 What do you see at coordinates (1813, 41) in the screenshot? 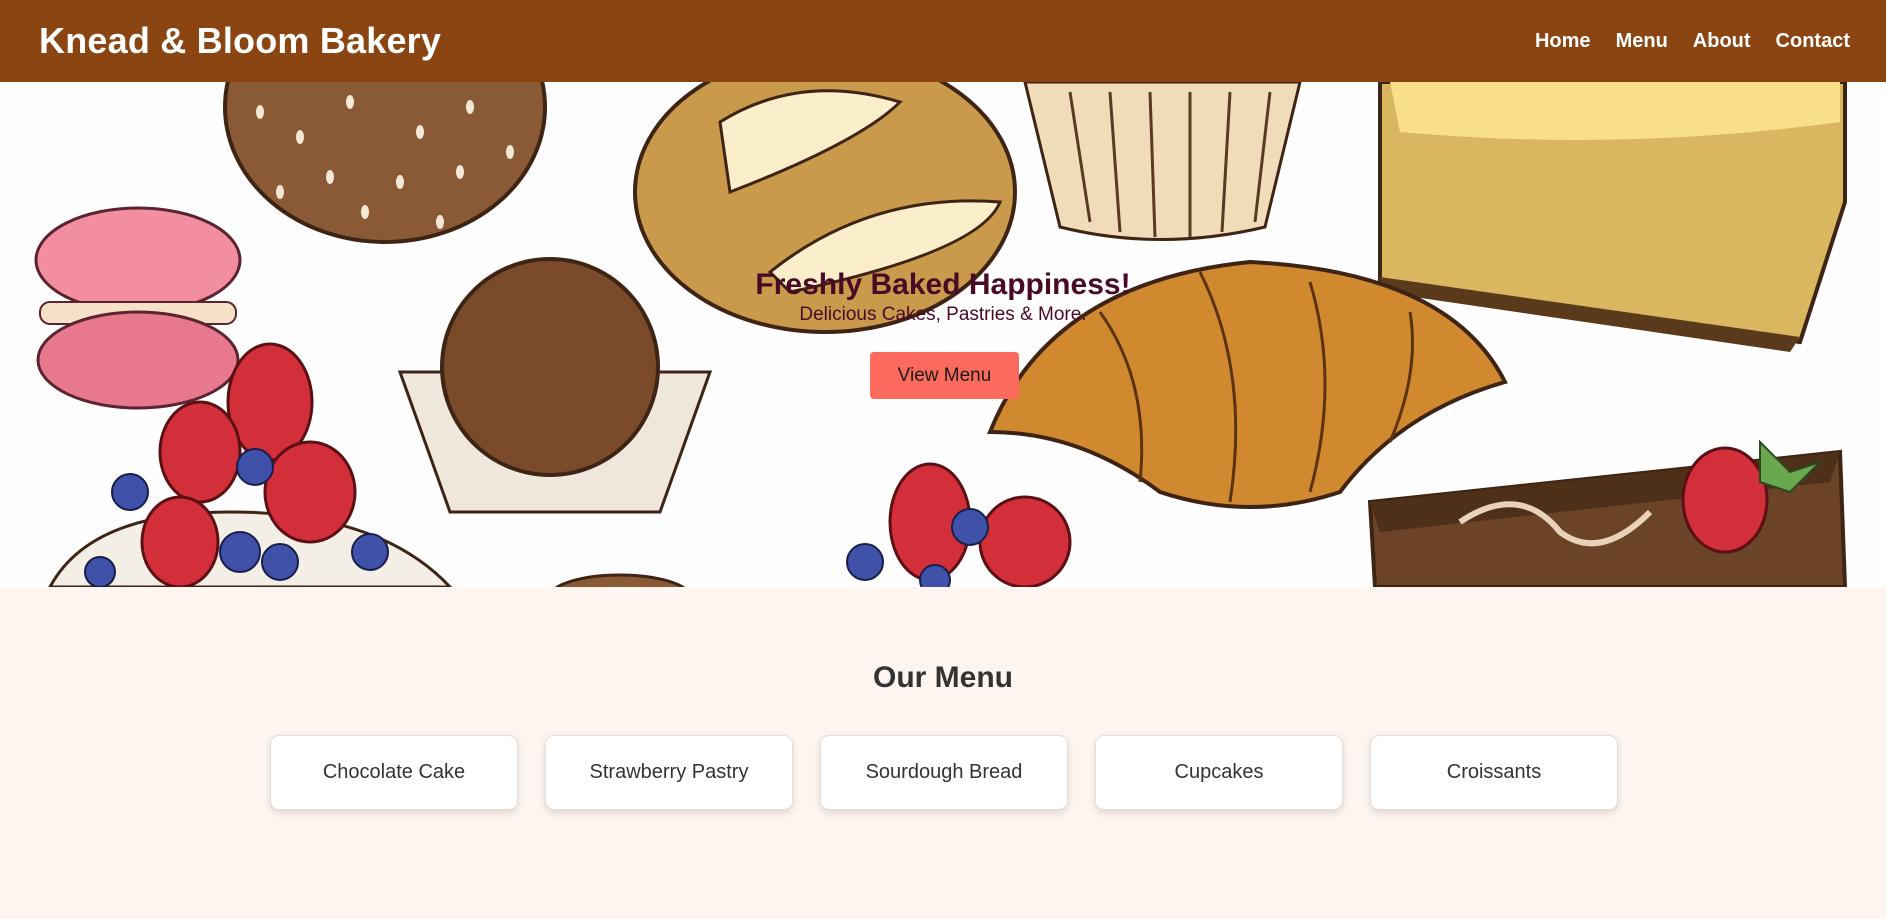
I see `nav-contact: Contact` at bounding box center [1813, 41].